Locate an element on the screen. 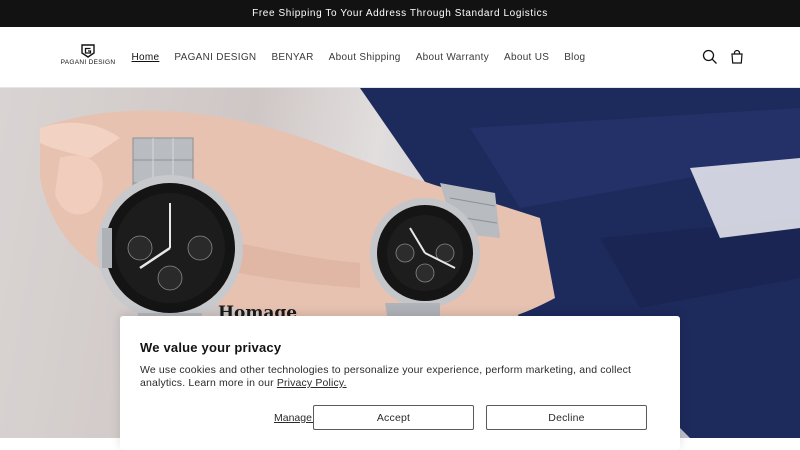 The width and height of the screenshot is (800, 450). consent-title: We value your privacy is located at coordinates (211, 347).